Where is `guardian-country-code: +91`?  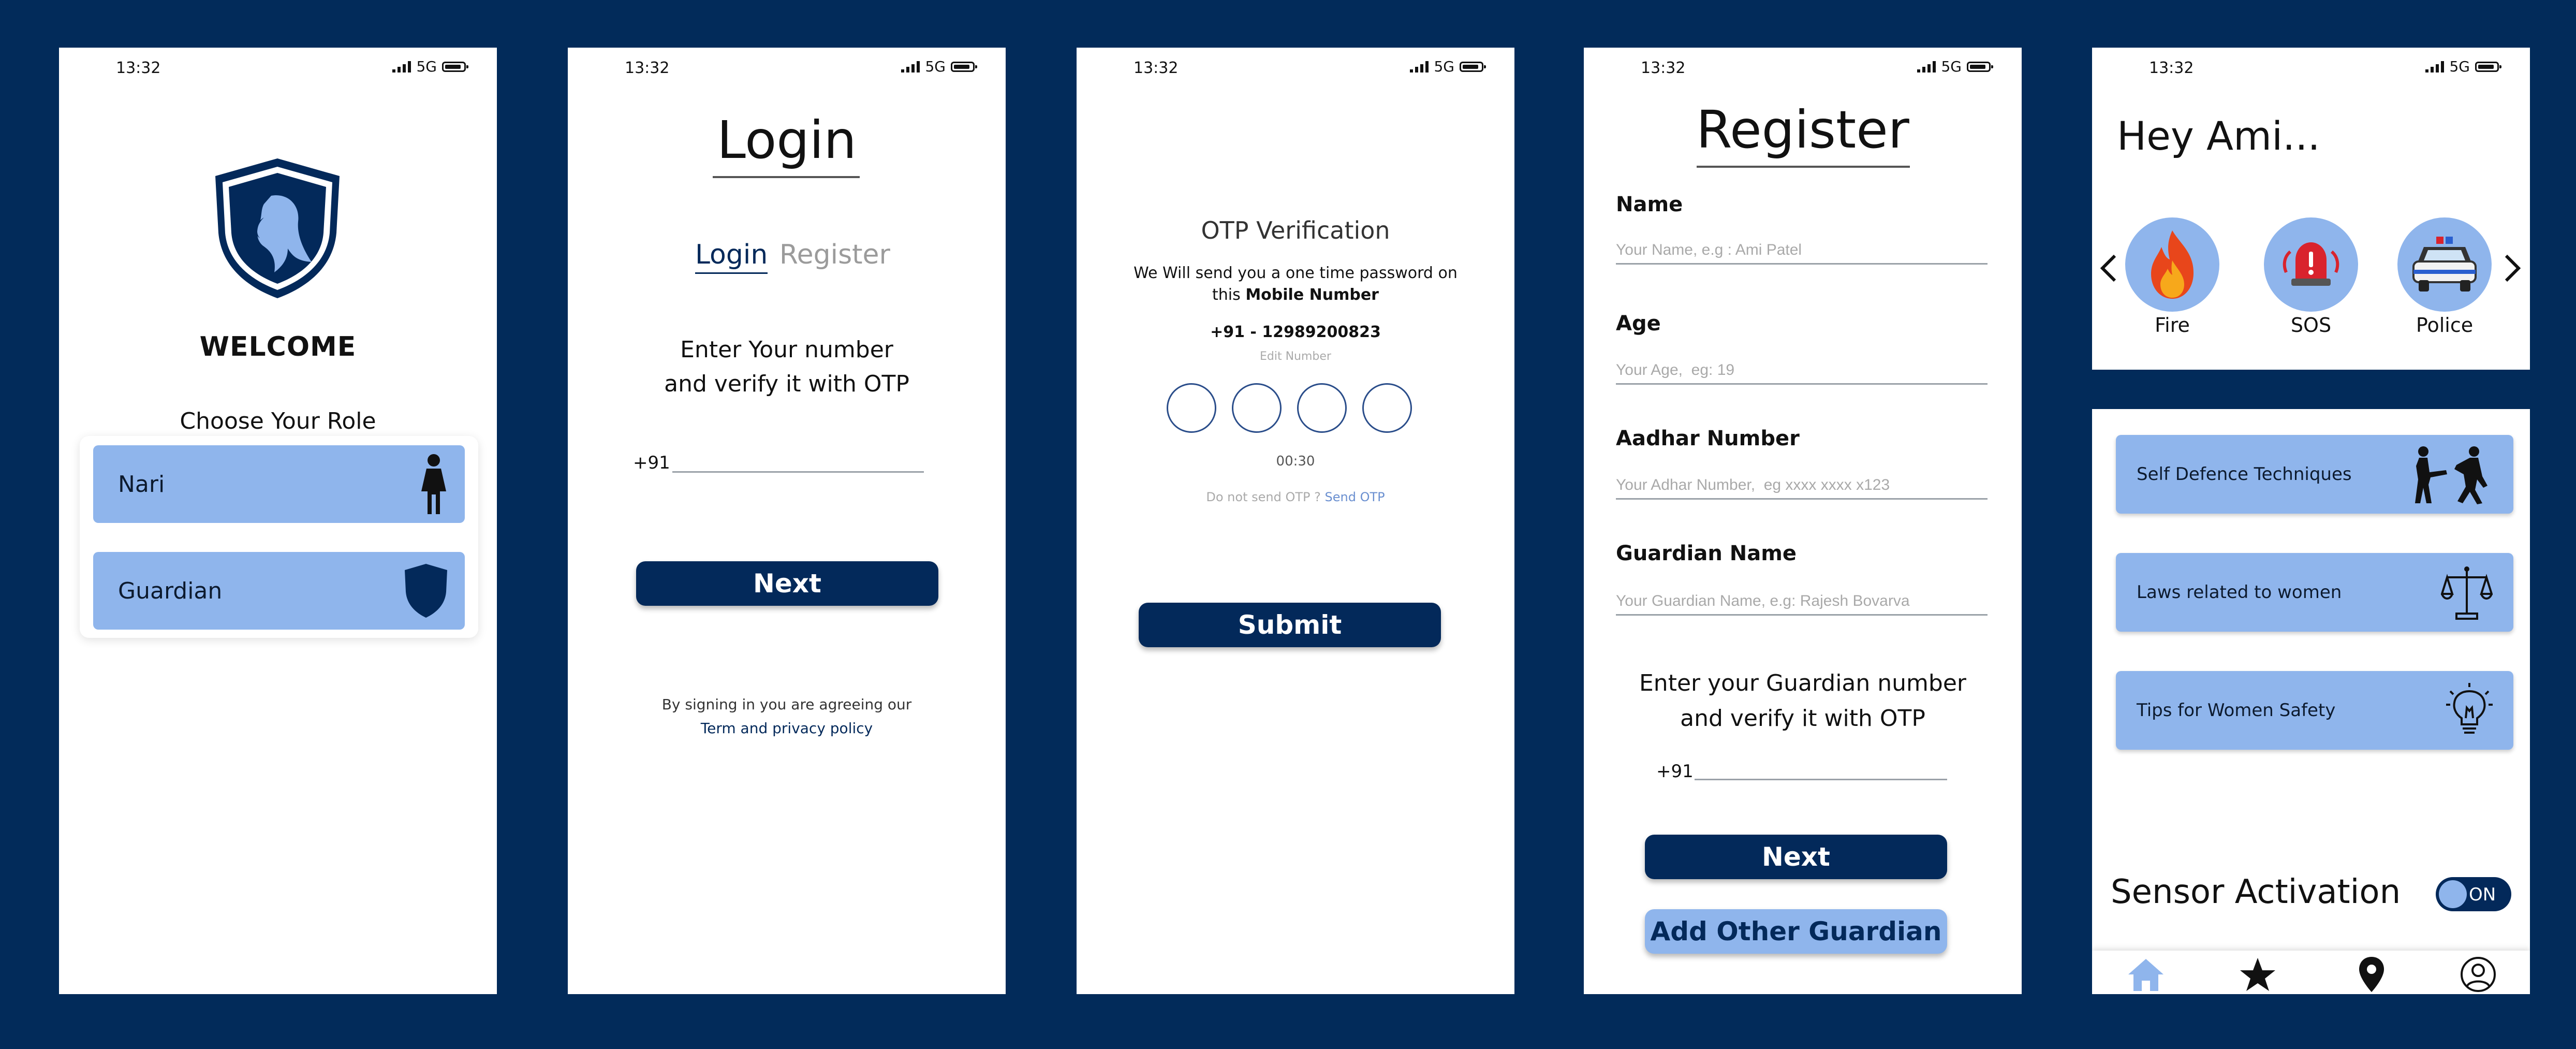
guardian-country-code: +91 is located at coordinates (1675, 771).